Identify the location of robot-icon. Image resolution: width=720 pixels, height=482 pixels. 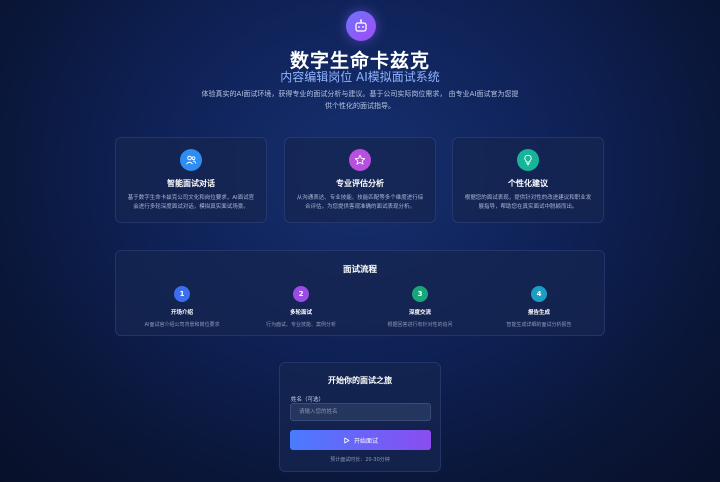
(361, 26).